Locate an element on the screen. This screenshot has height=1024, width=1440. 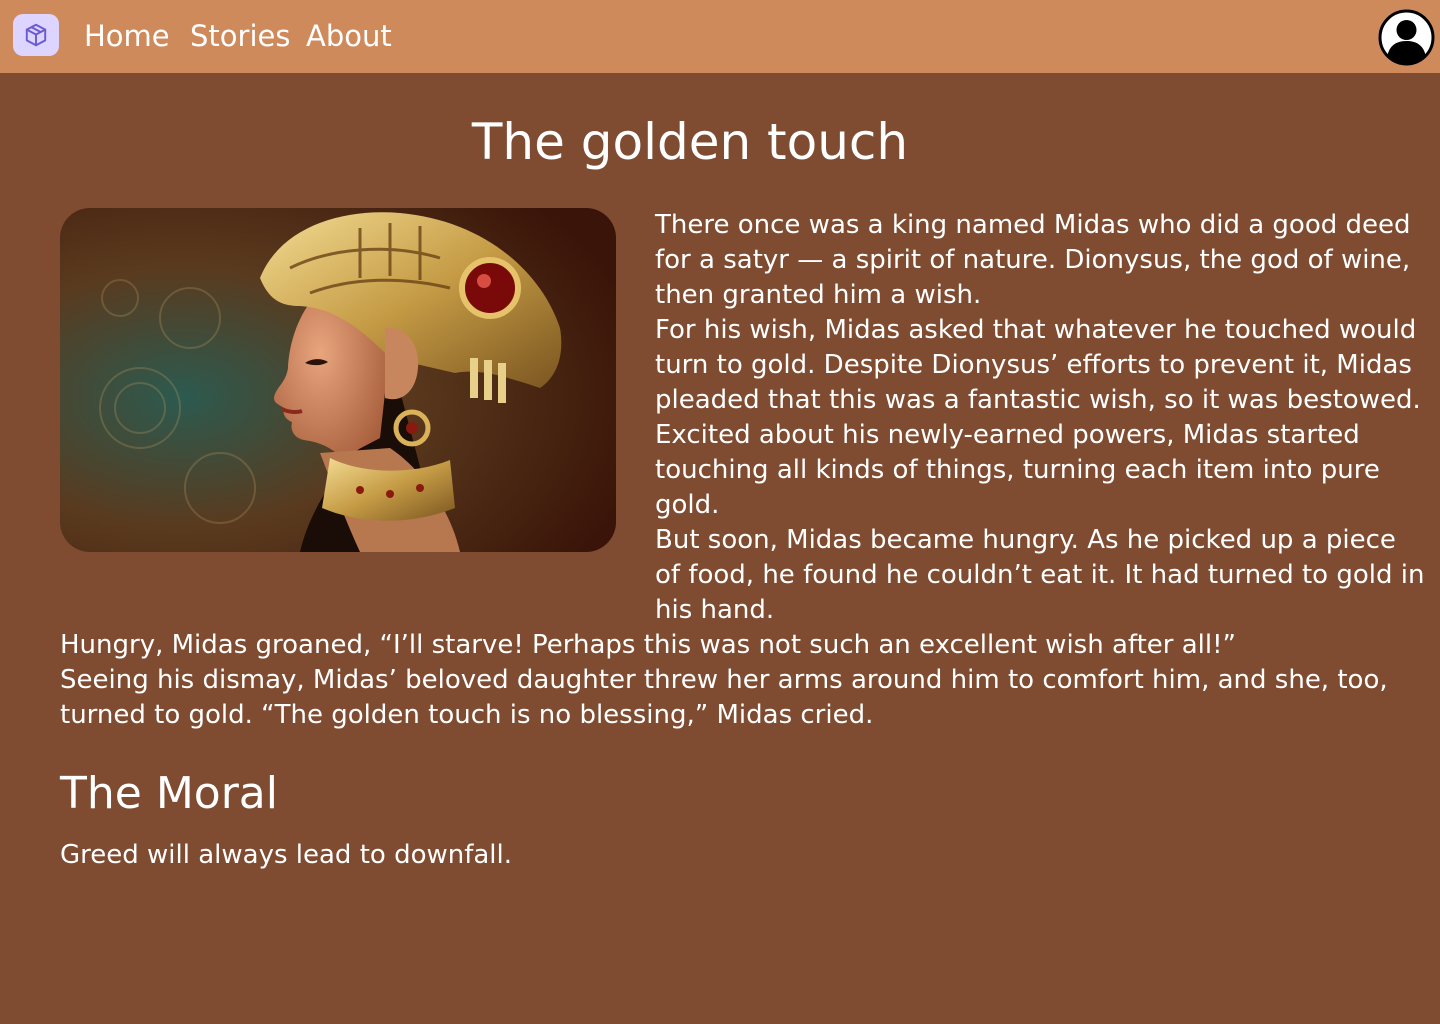
cube-icon is located at coordinates (36, 35).